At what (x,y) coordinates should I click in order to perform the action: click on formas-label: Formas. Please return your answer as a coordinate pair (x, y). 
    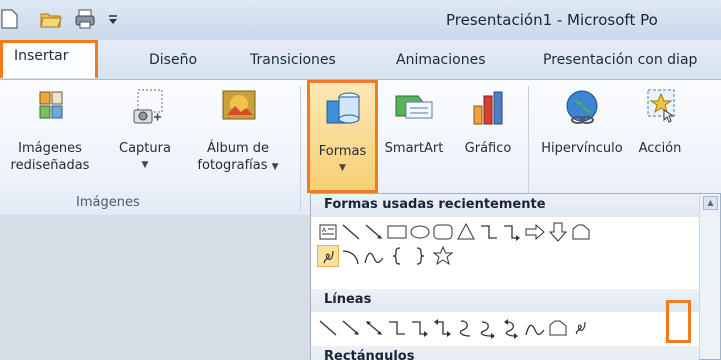
    Looking at the image, I should click on (342, 151).